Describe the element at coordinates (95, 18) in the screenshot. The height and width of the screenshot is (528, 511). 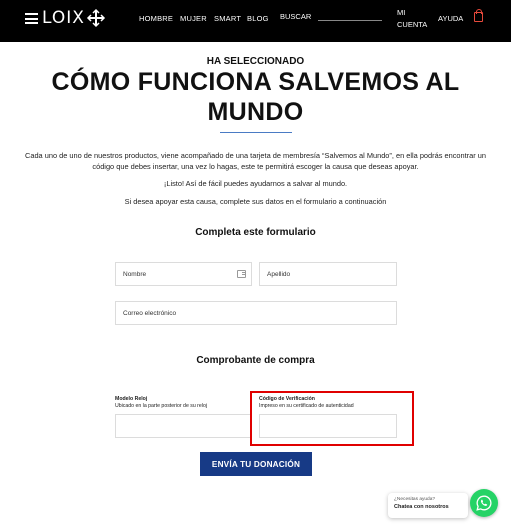
I see `logo-cross-icon` at that location.